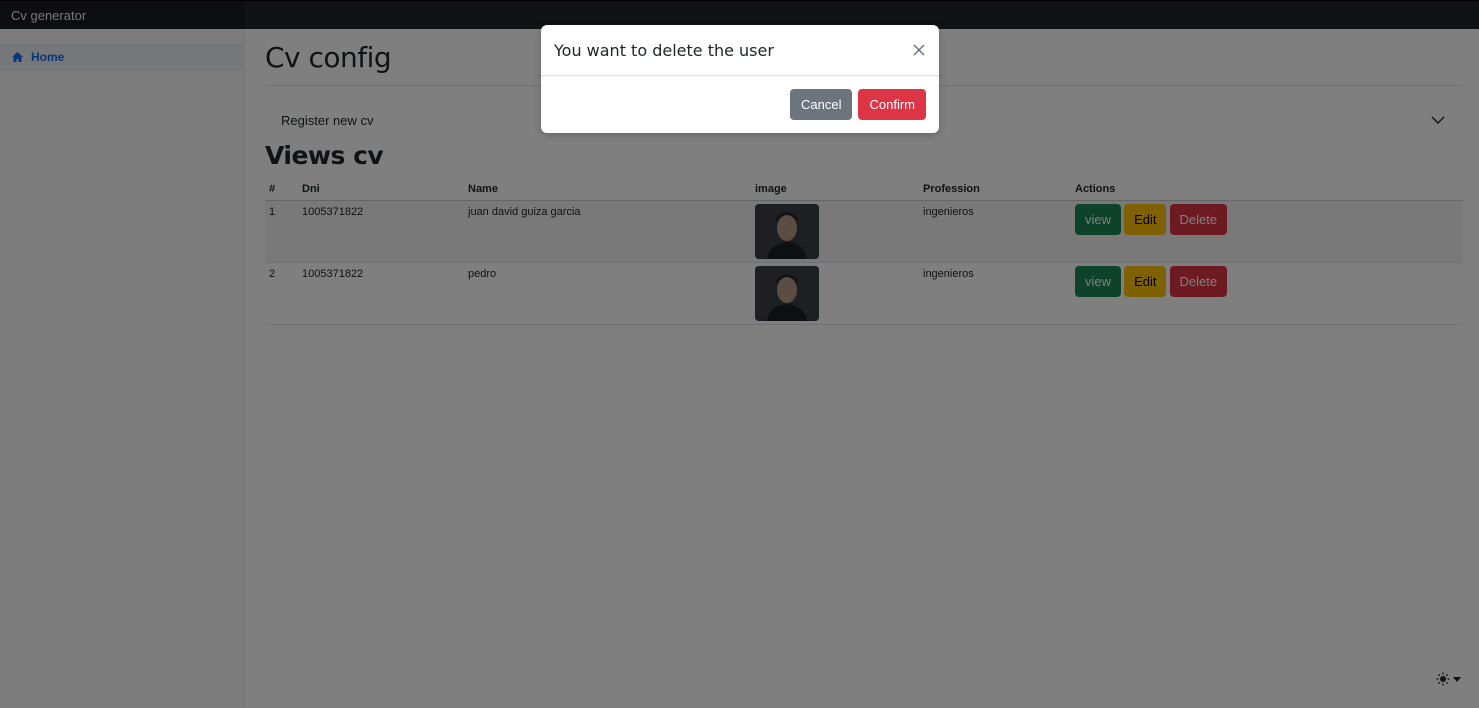 This screenshot has width=1479, height=708. I want to click on confirm-button: Confirm, so click(892, 104).